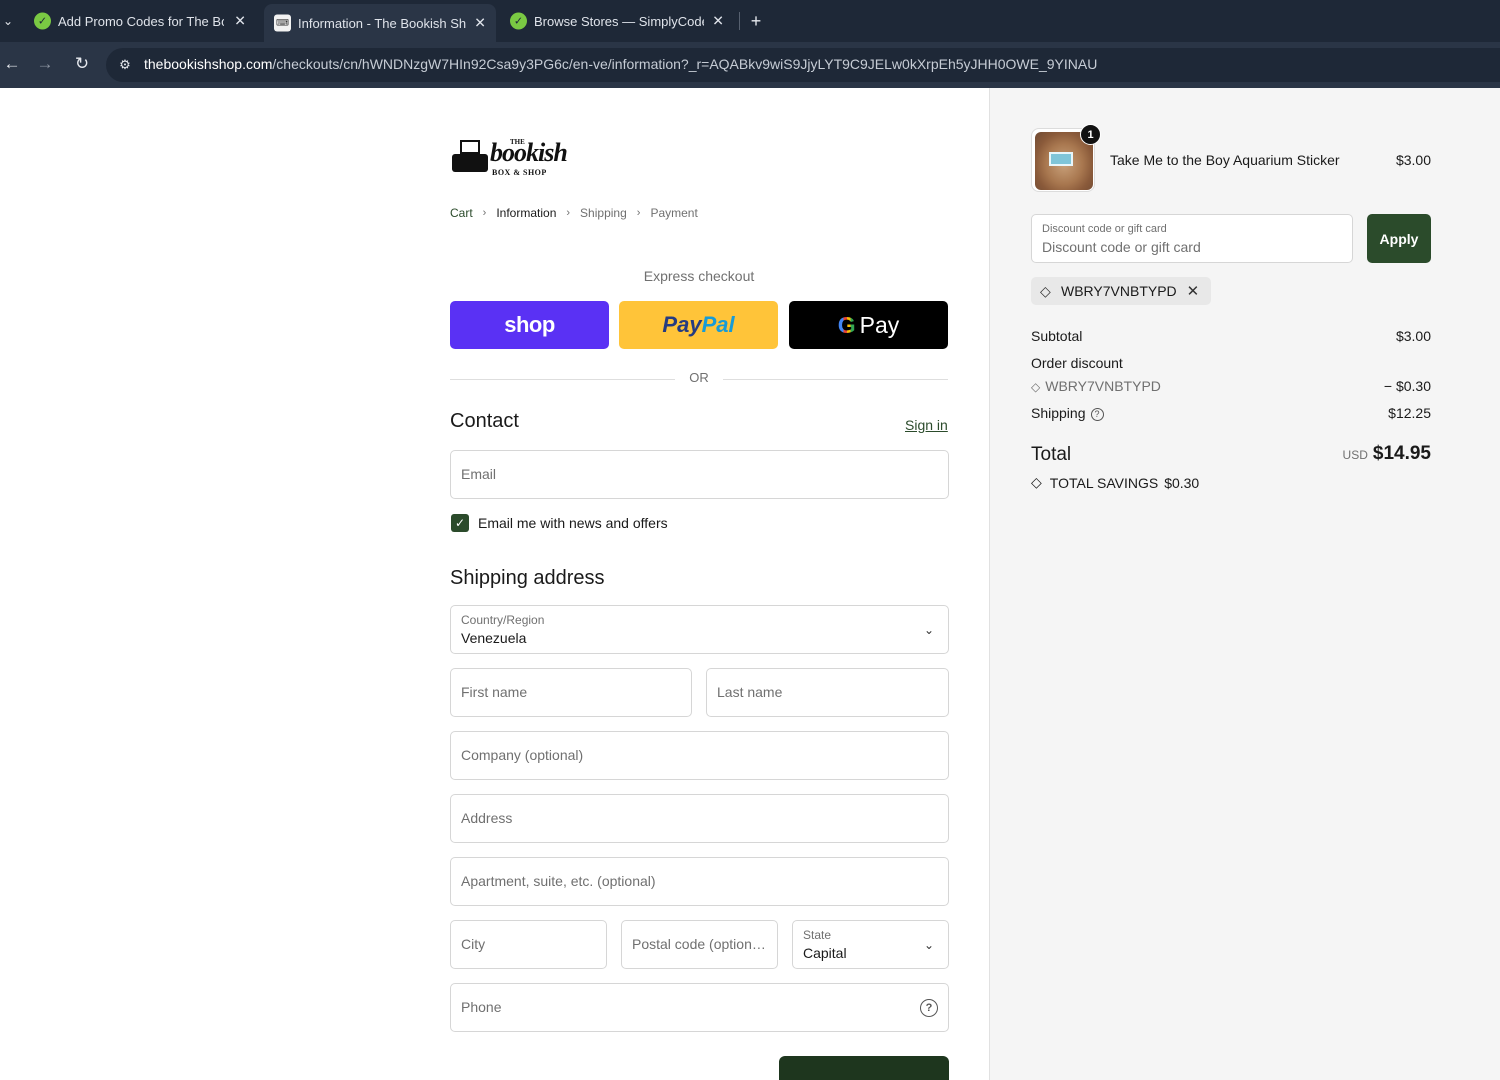  Describe the element at coordinates (699, 881) in the screenshot. I see `apartment-field: Apartment, suite, etc. (optional)` at that location.